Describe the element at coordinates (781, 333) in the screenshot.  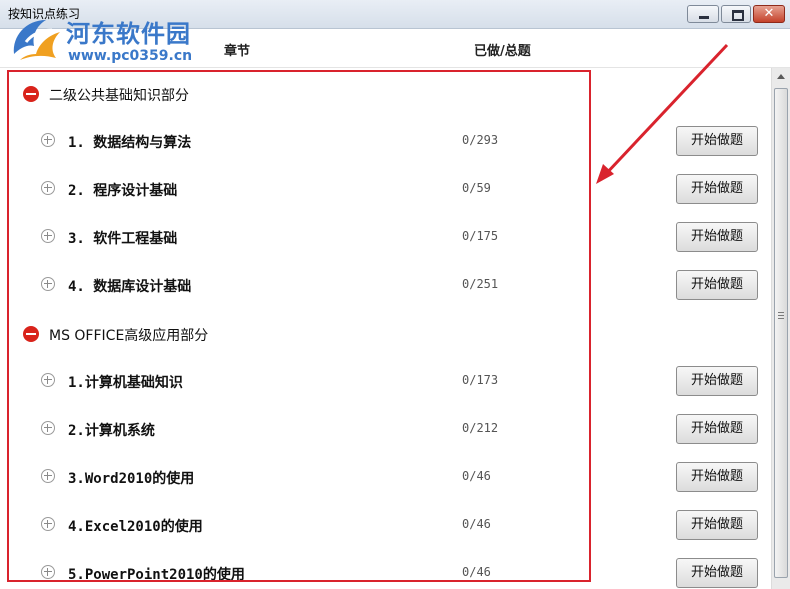
I see `scrollbar-thumb` at that location.